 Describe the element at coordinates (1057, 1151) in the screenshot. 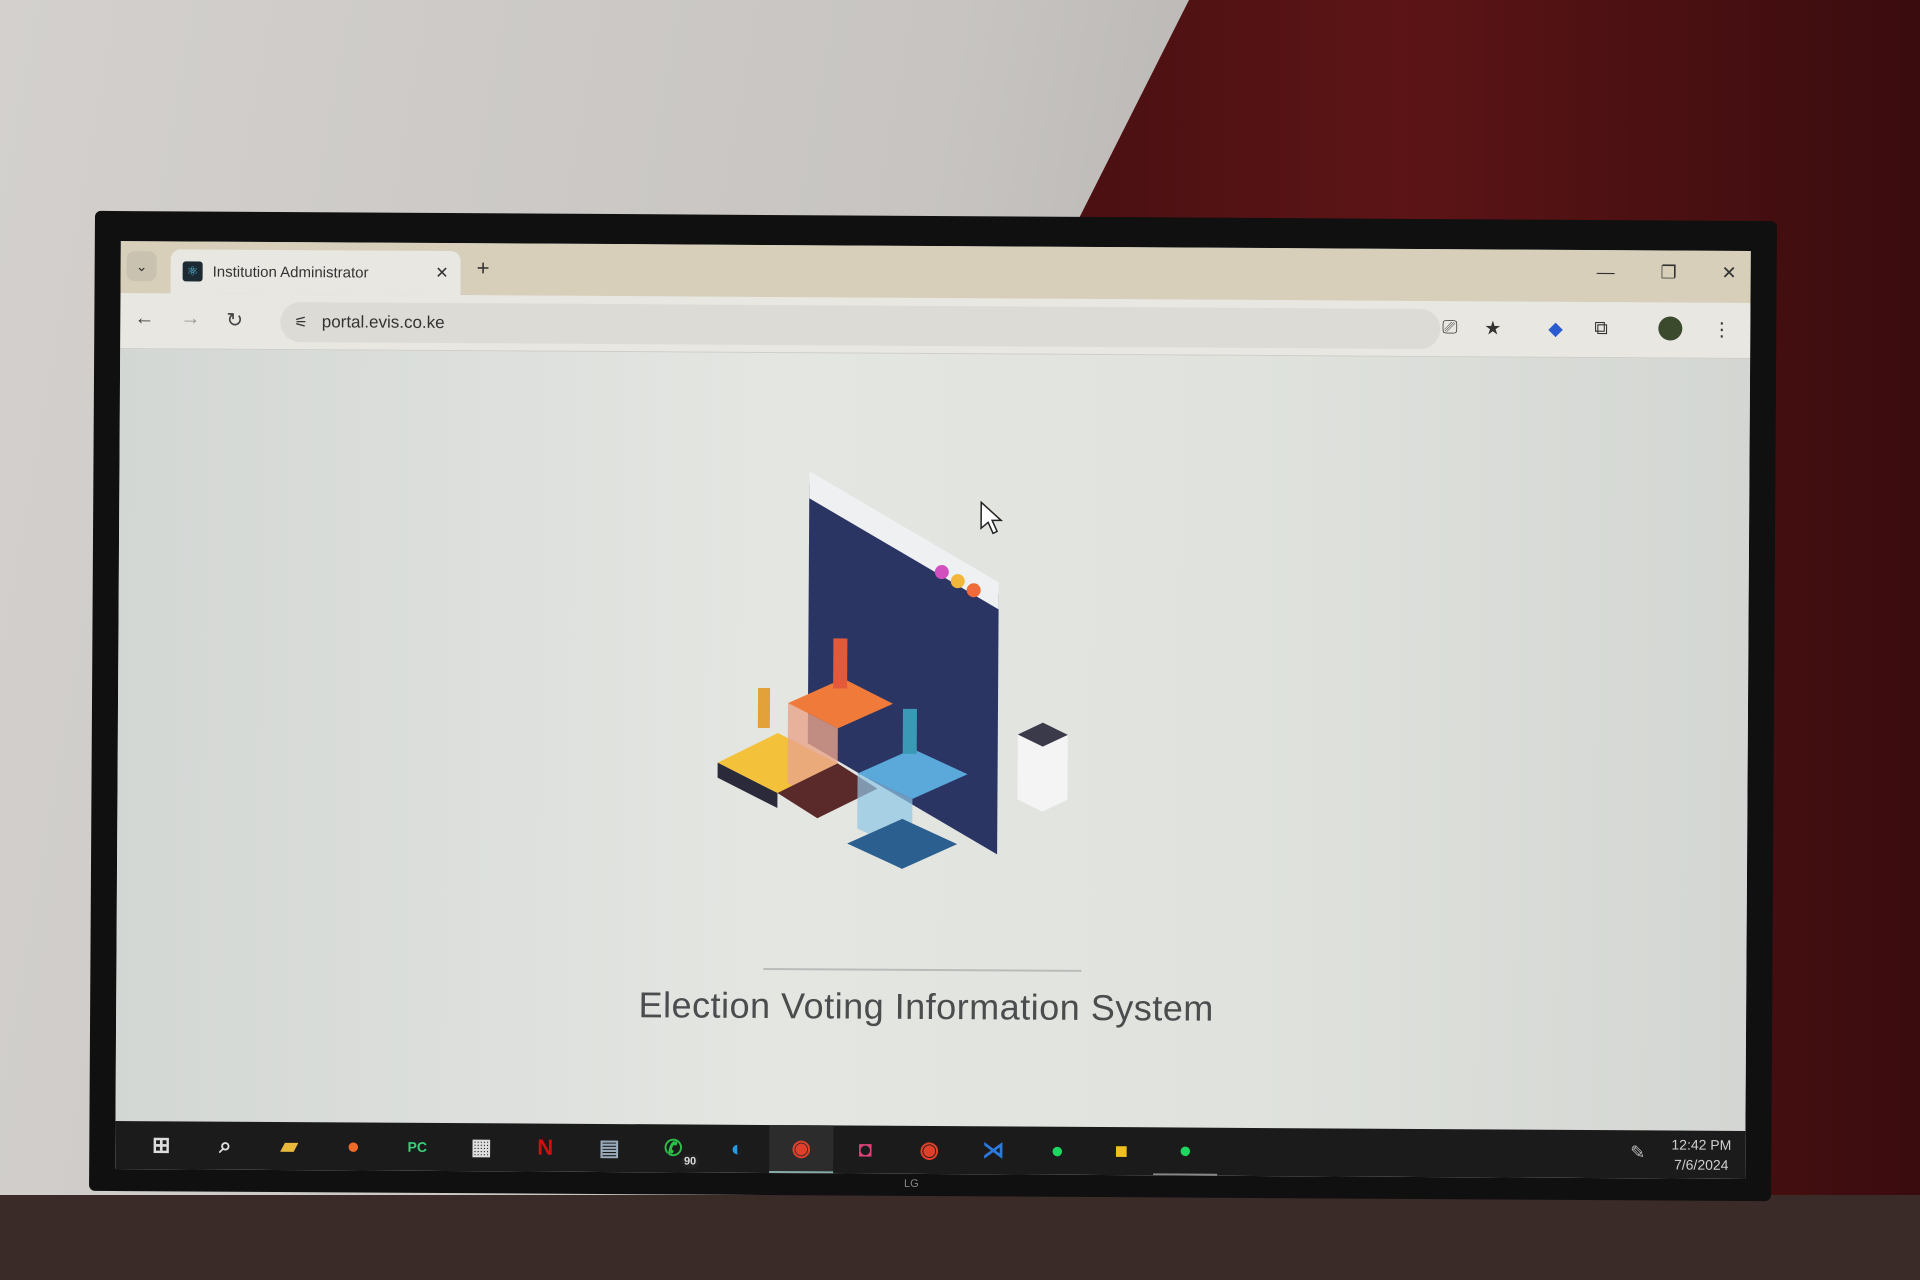

I see `spotify-icon: ●` at that location.